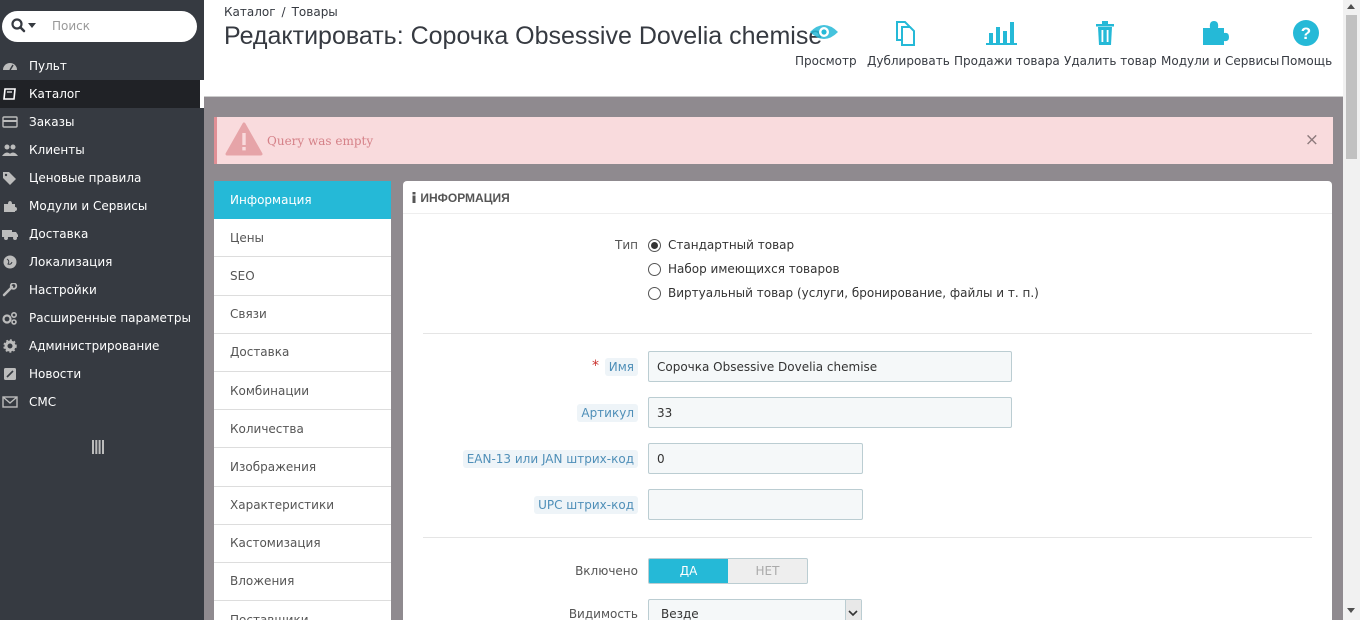 This screenshot has width=1360, height=620. I want to click on eye-icon, so click(824, 32).